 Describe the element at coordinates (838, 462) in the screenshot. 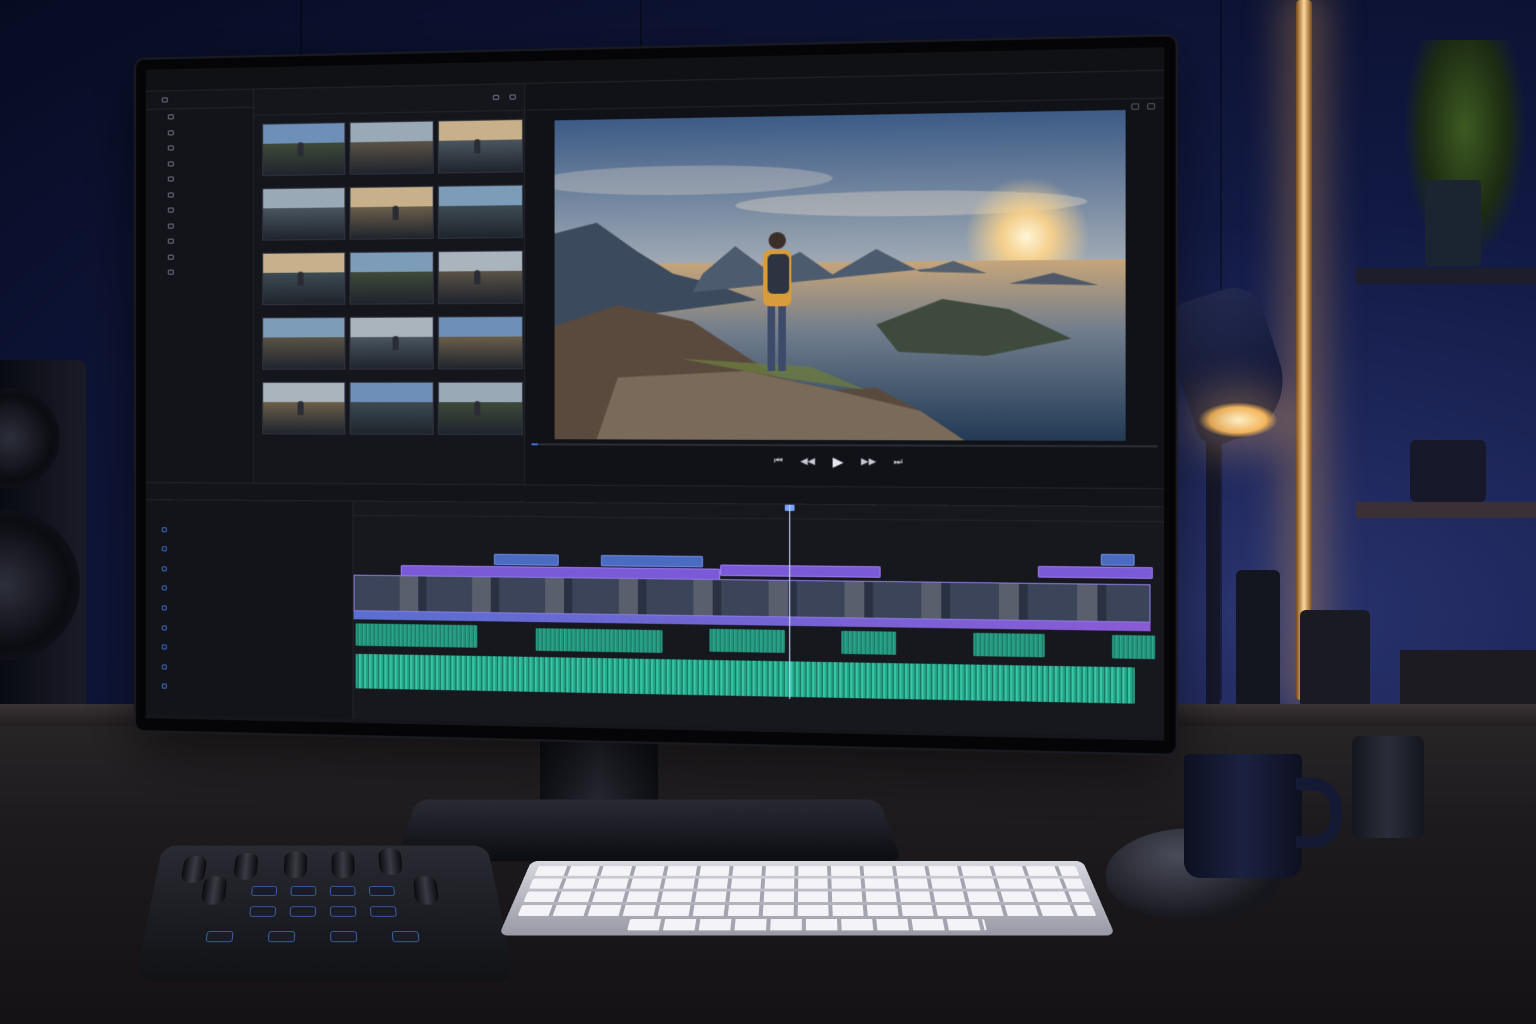

I see `play-icon: ▶` at that location.